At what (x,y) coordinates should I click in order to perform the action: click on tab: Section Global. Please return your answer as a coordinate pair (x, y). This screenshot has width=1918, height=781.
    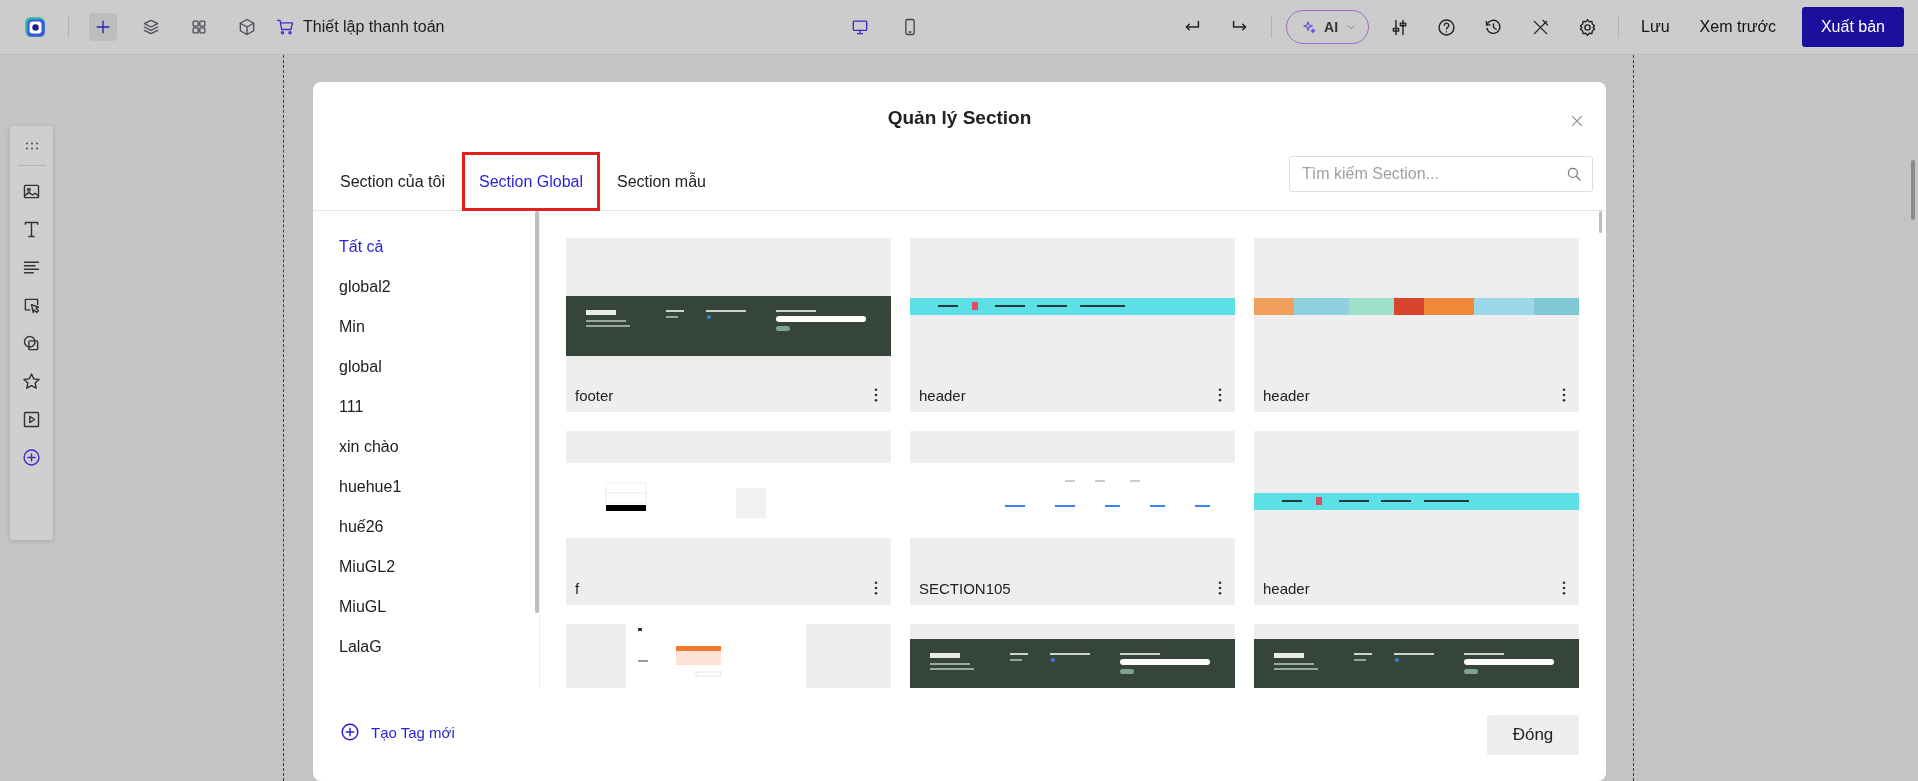
    Looking at the image, I should click on (530, 181).